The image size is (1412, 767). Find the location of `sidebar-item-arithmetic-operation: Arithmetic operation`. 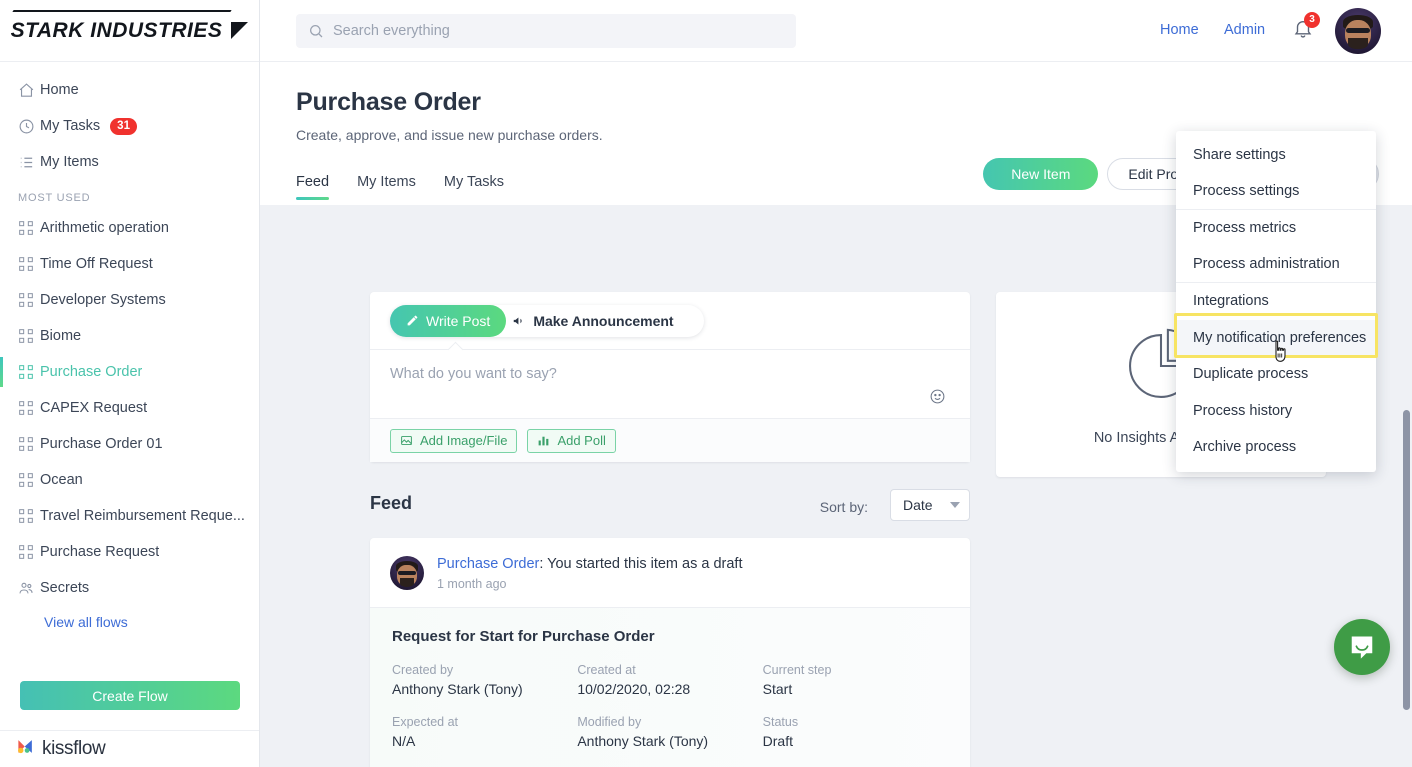

sidebar-item-arithmetic-operation: Arithmetic operation is located at coordinates (129, 228).